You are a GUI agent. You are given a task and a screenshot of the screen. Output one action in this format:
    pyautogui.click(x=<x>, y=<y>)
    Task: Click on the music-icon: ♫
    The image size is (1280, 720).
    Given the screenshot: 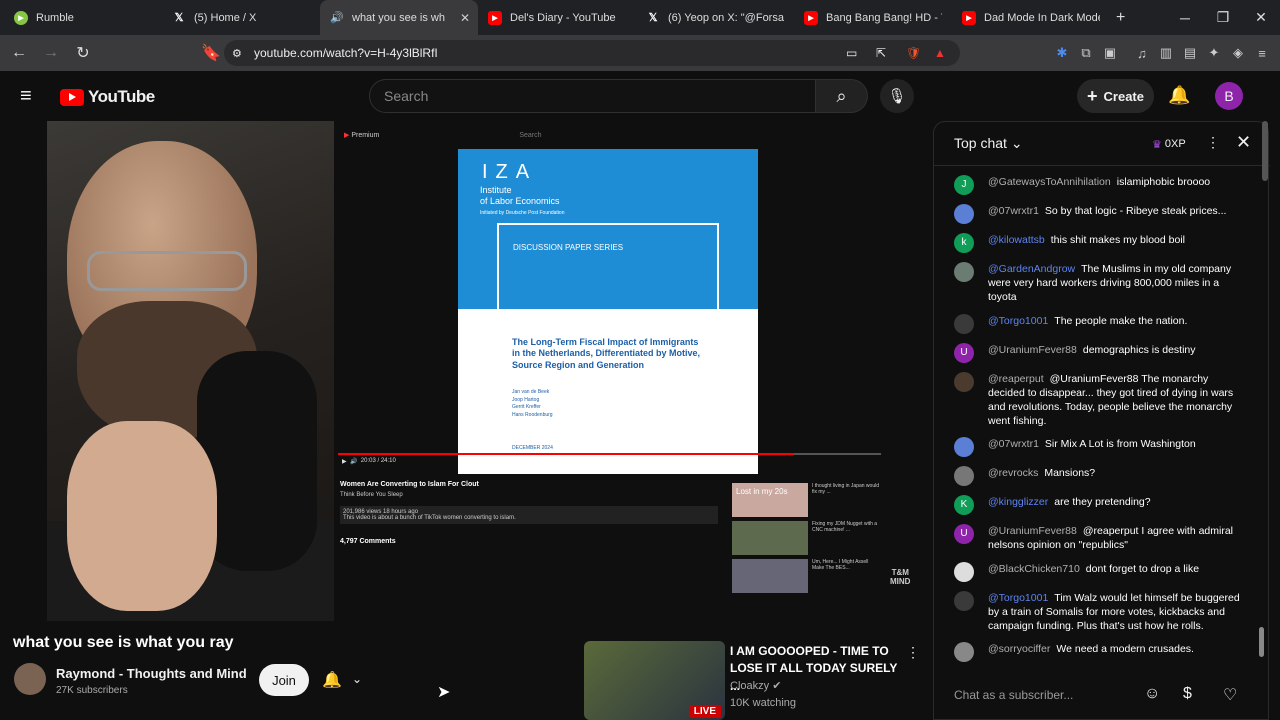 What is the action you would take?
    pyautogui.click(x=1142, y=53)
    